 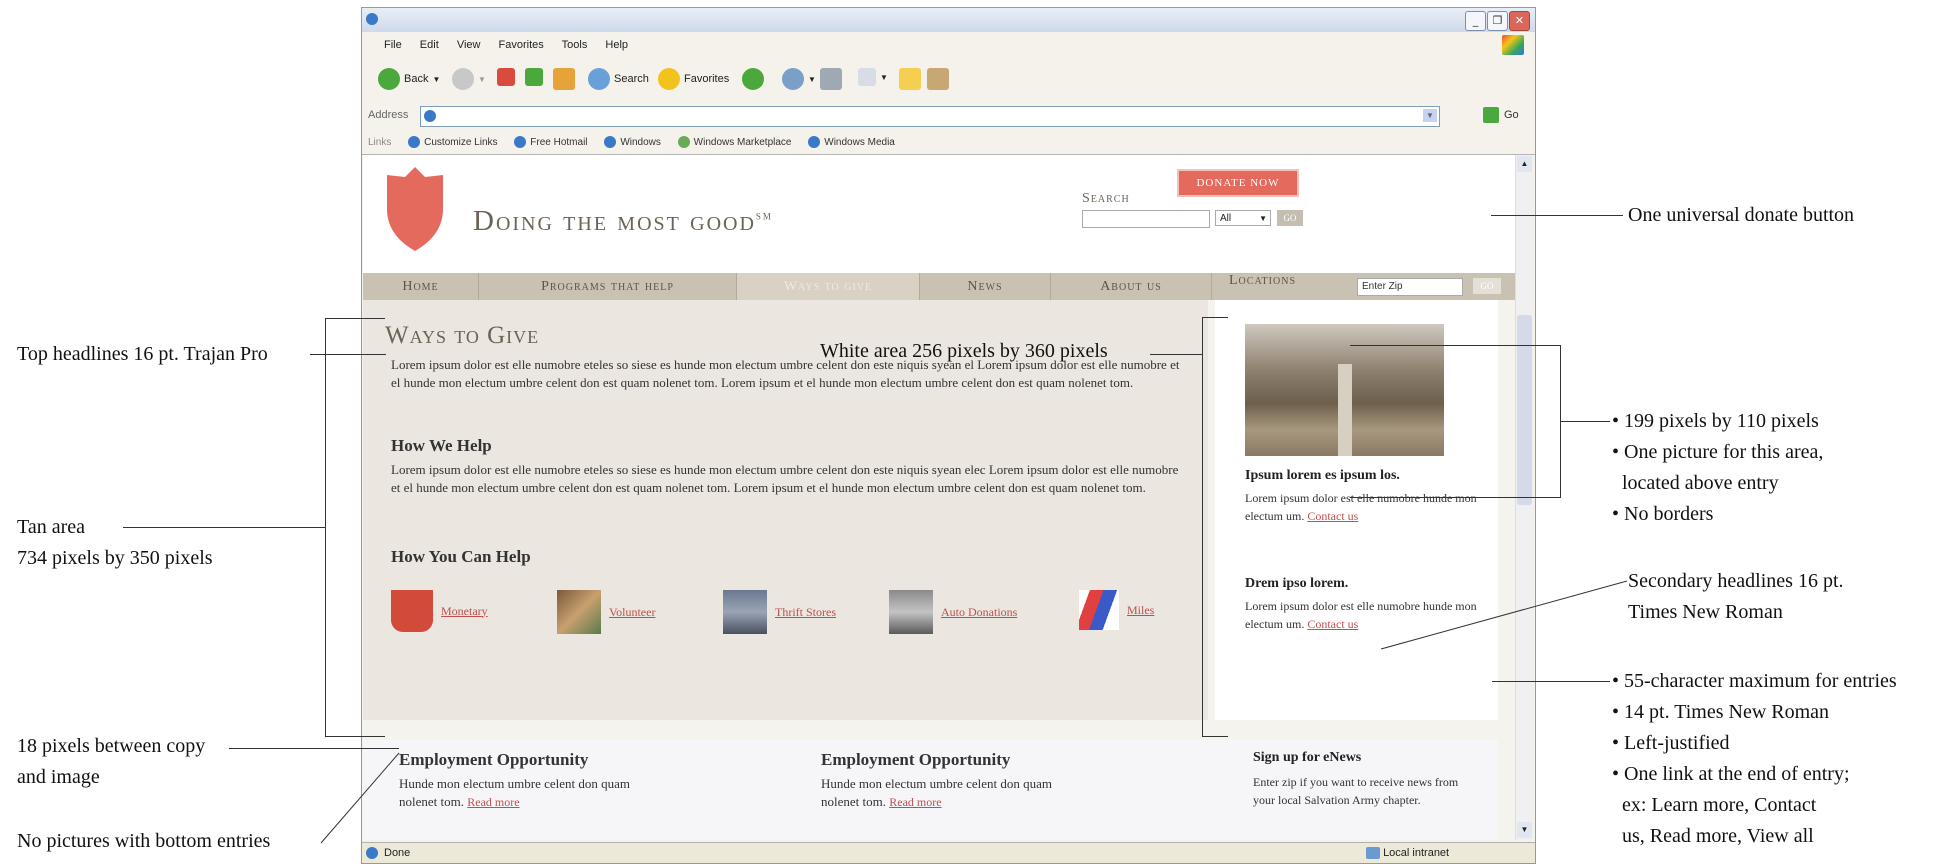 What do you see at coordinates (623, 221) in the screenshot?
I see `tagline: Doing the most goodSM` at bounding box center [623, 221].